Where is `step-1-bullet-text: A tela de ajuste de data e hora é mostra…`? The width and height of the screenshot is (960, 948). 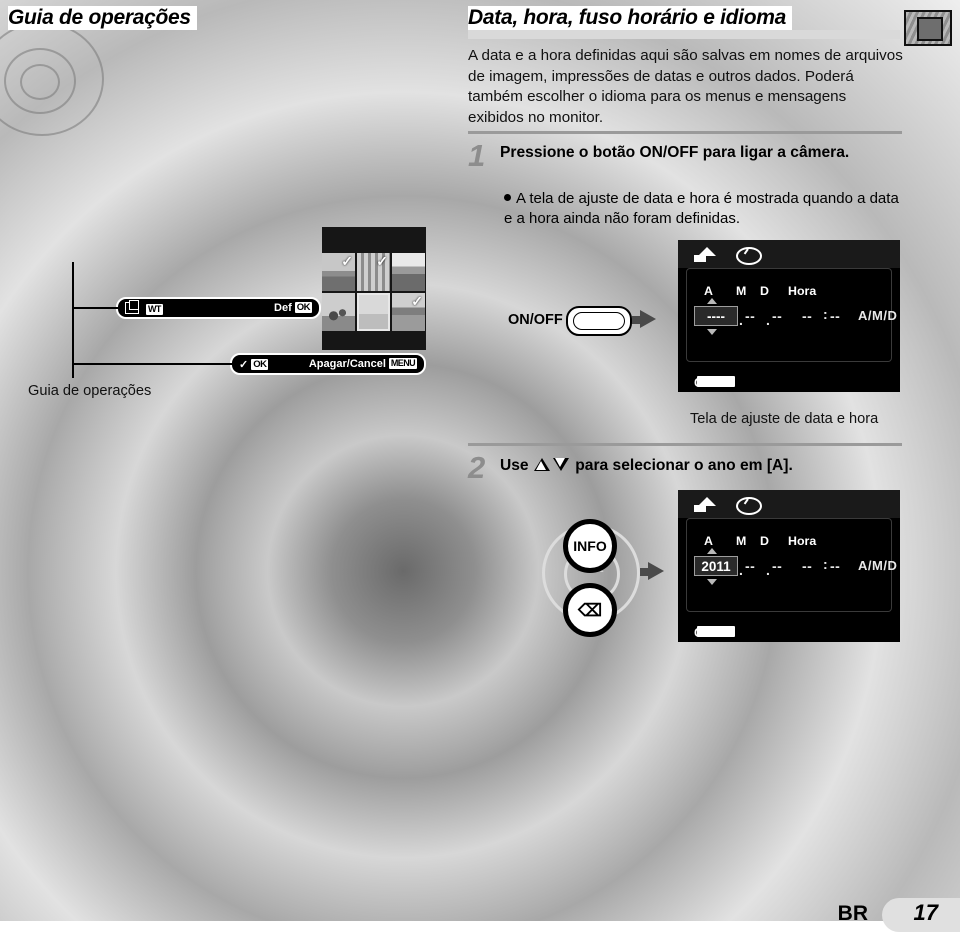
step-1-bullet-text: A tela de ajuste de data e hora é mostra… is located at coordinates (701, 208).